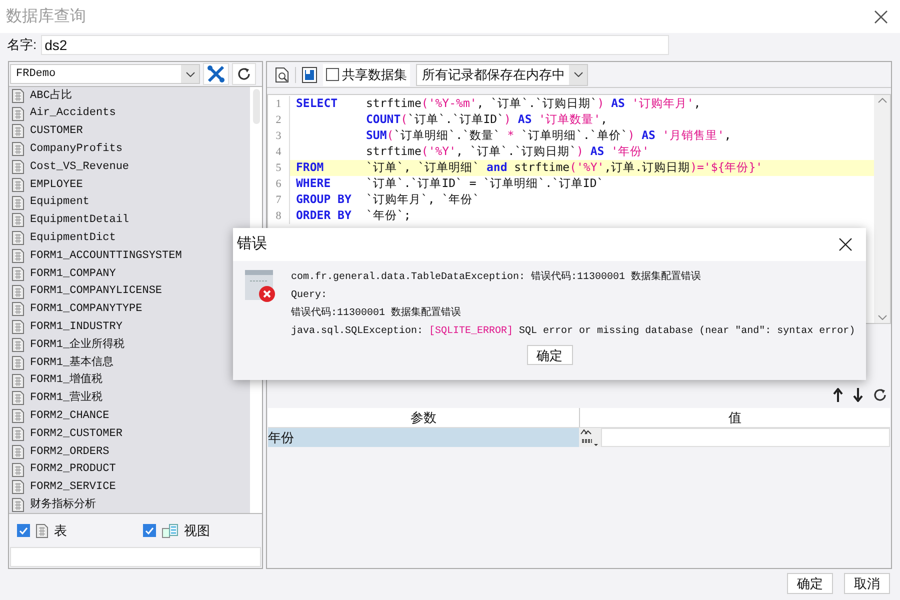 The height and width of the screenshot is (600, 900). What do you see at coordinates (529, 167) in the screenshot?
I see `code-line: FROM `订单`, `订单明细` and strftime('%Y',订单.订购日期)='${年份}'` at bounding box center [529, 167].